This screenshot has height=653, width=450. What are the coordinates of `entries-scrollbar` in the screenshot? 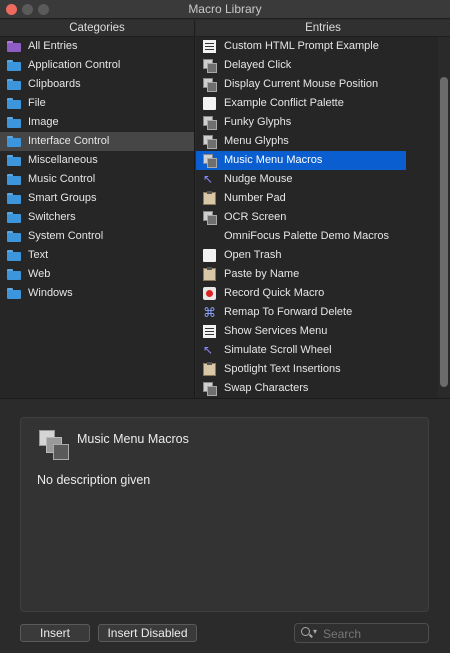 It's located at (444, 217).